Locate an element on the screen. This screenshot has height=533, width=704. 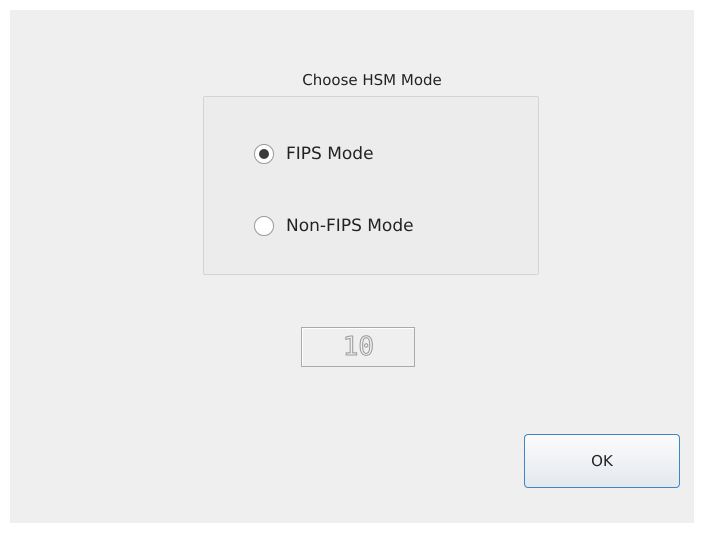
ok-button: OK is located at coordinates (602, 461).